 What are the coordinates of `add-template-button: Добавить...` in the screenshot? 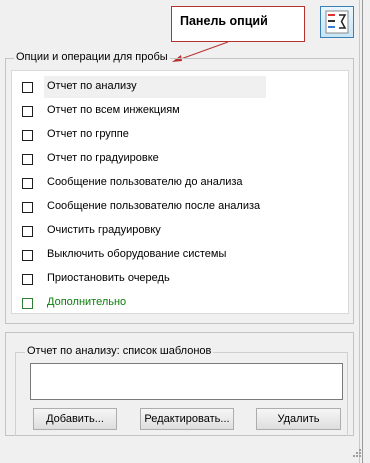 It's located at (75, 419).